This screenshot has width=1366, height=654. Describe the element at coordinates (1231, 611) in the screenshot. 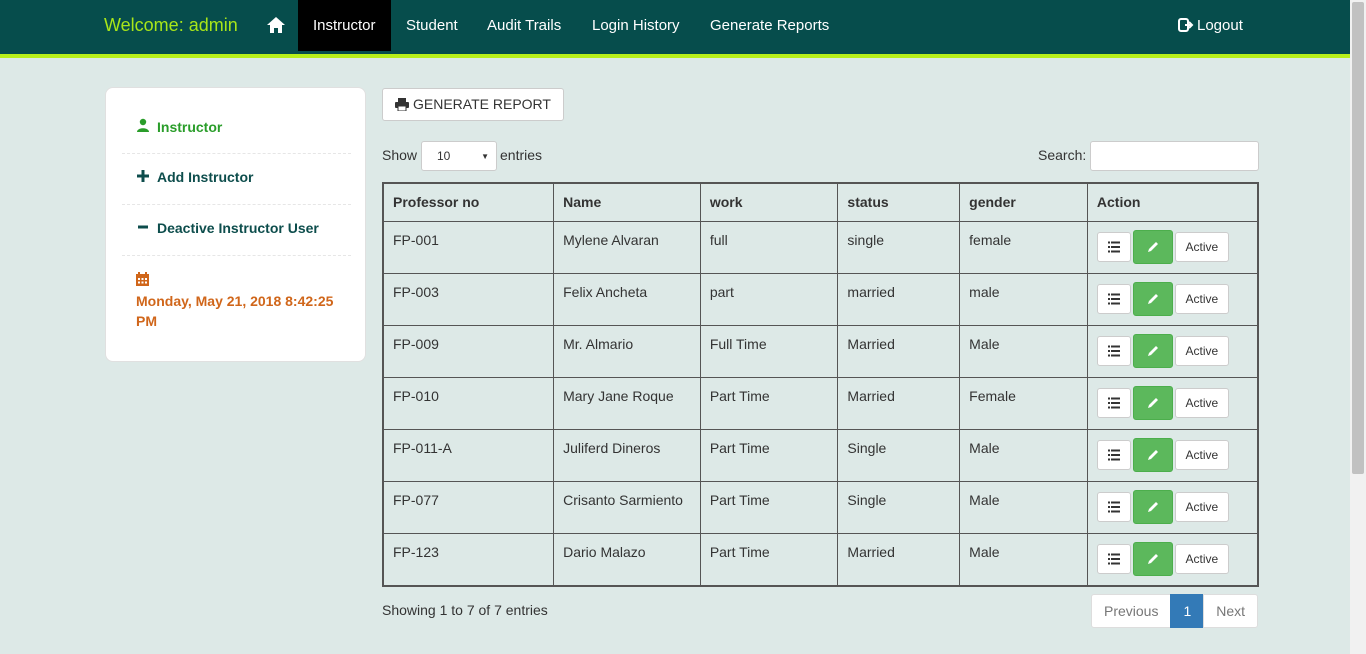

I see `next-button: Next` at that location.